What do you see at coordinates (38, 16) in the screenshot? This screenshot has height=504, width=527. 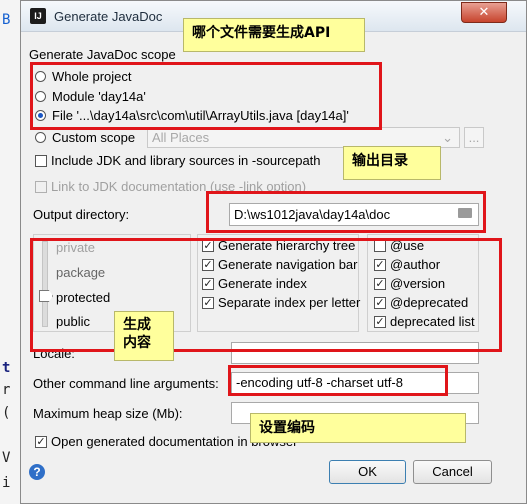 I see `intellij-logo-icon: IJ` at bounding box center [38, 16].